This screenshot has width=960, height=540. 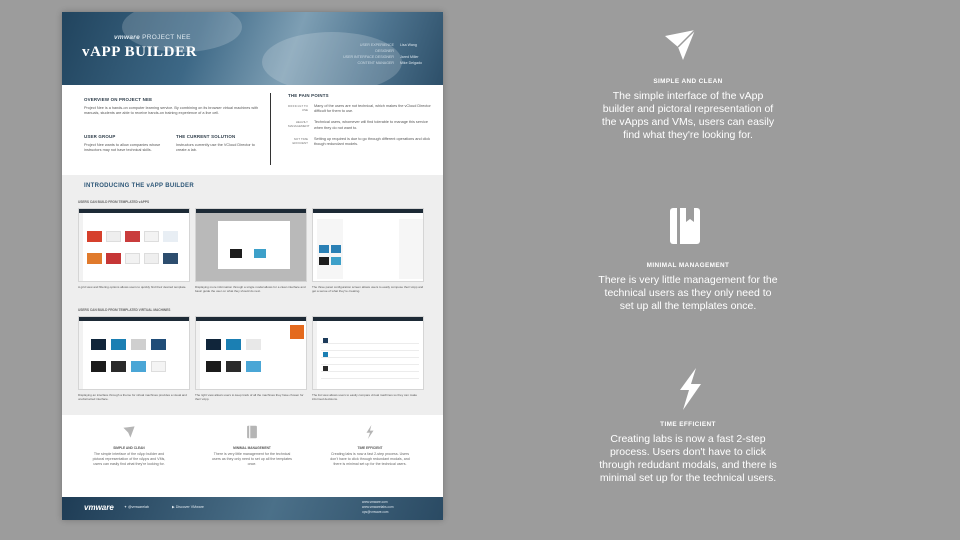 What do you see at coordinates (134, 353) in the screenshot?
I see `screenshot-vm-grid` at bounding box center [134, 353].